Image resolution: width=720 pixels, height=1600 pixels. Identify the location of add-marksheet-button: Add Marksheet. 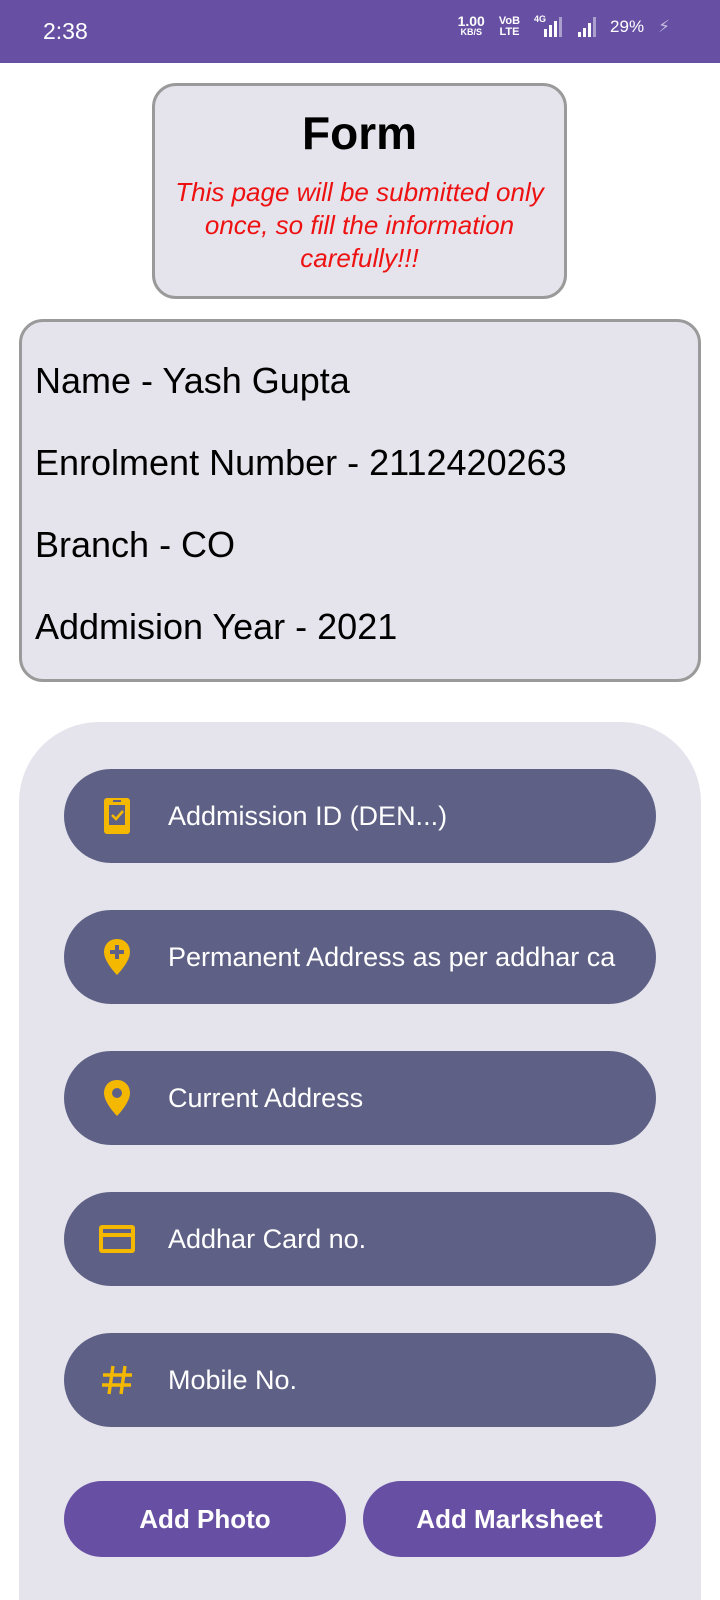
(509, 1519).